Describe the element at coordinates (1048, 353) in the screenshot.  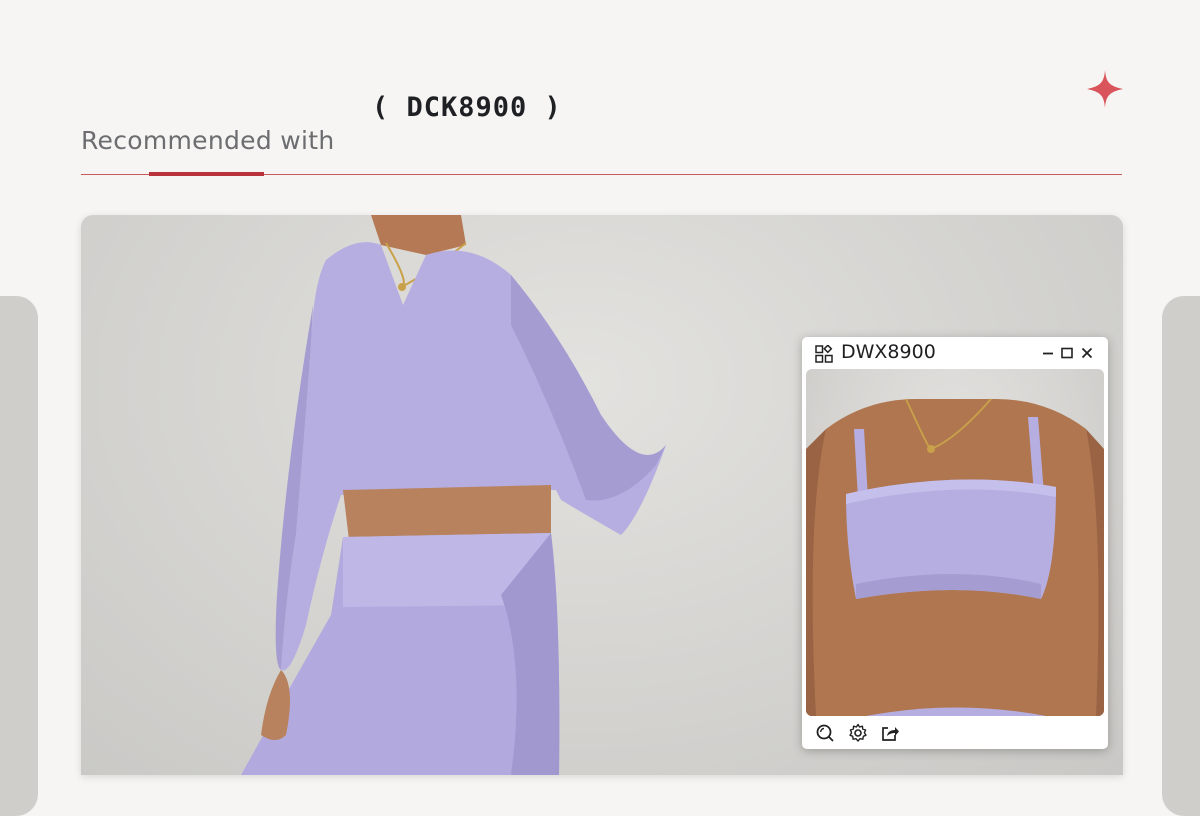
I see `minimize-icon` at that location.